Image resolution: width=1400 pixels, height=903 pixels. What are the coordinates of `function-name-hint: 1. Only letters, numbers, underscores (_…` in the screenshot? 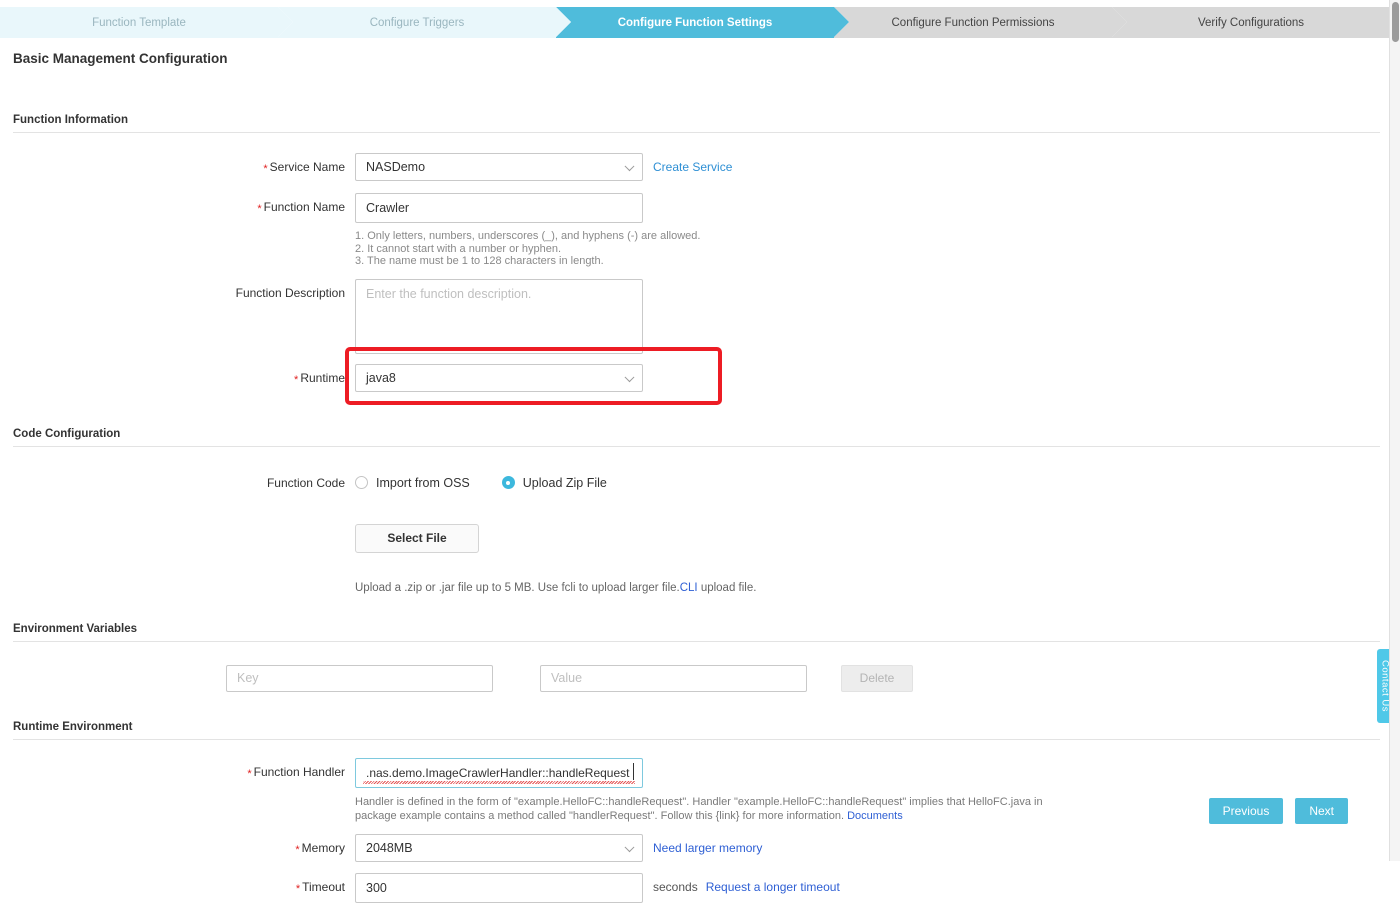 It's located at (528, 248).